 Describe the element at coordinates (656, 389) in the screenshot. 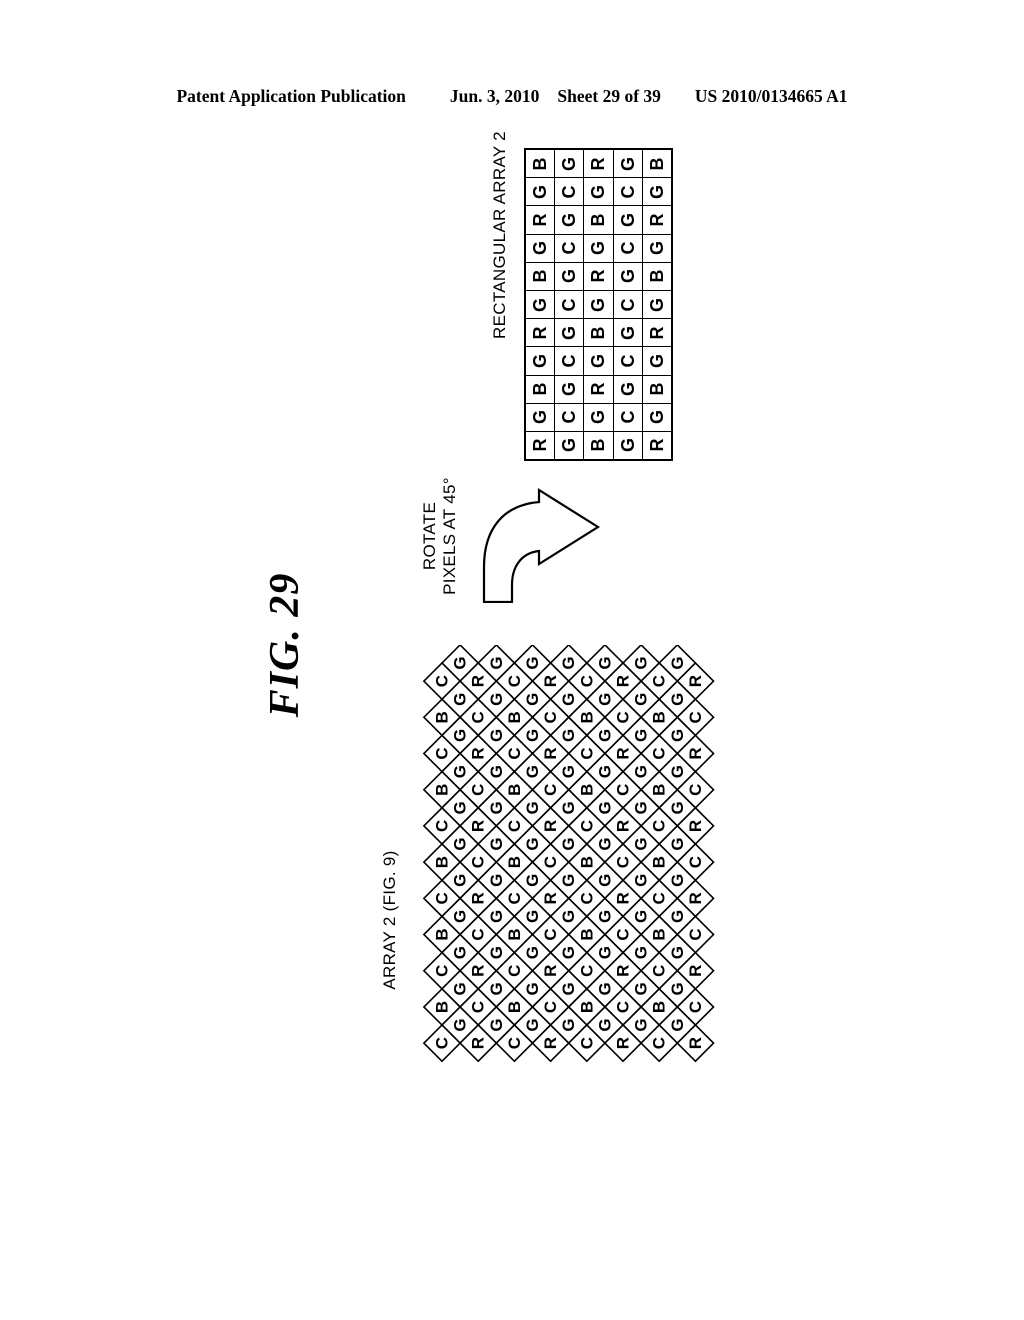

I see `array-cell-label: B` at that location.